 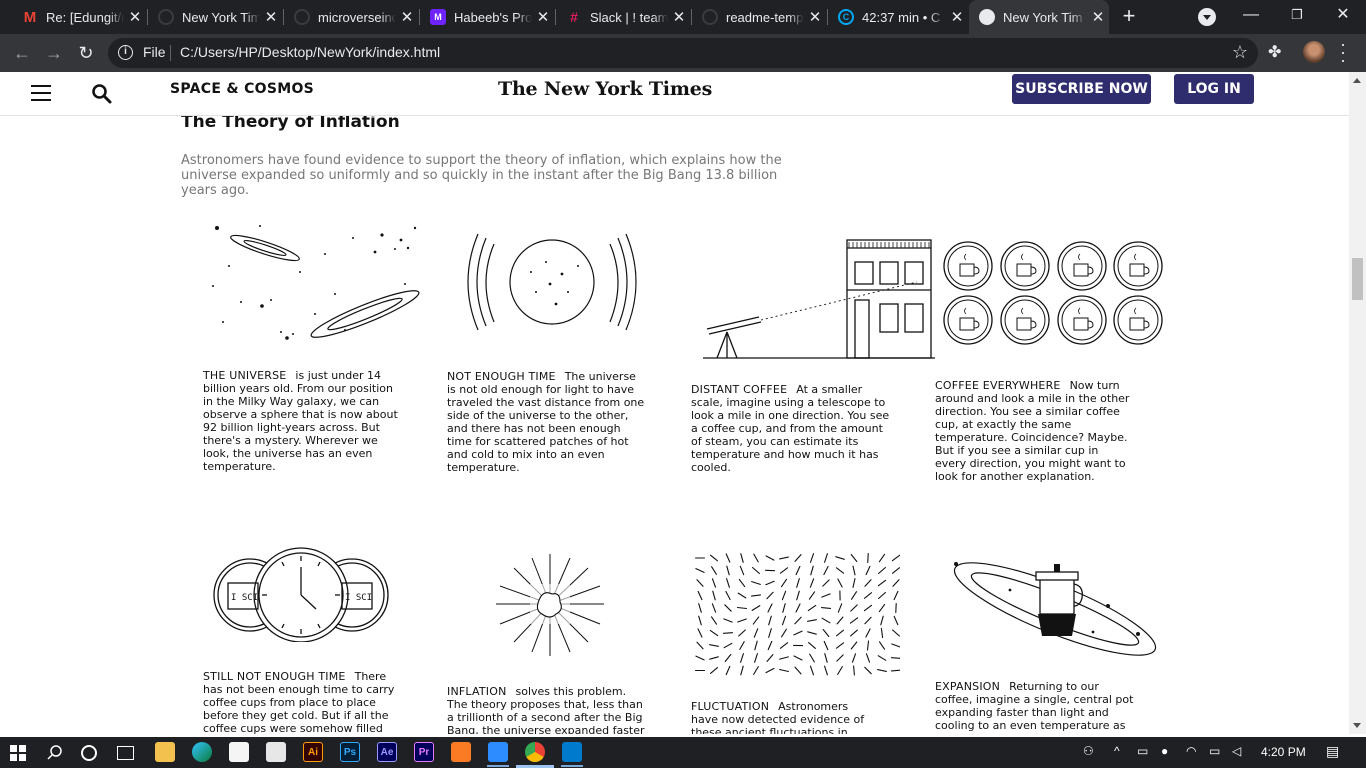 I want to click on more-menu-icon: · · ·, so click(x=1343, y=52).